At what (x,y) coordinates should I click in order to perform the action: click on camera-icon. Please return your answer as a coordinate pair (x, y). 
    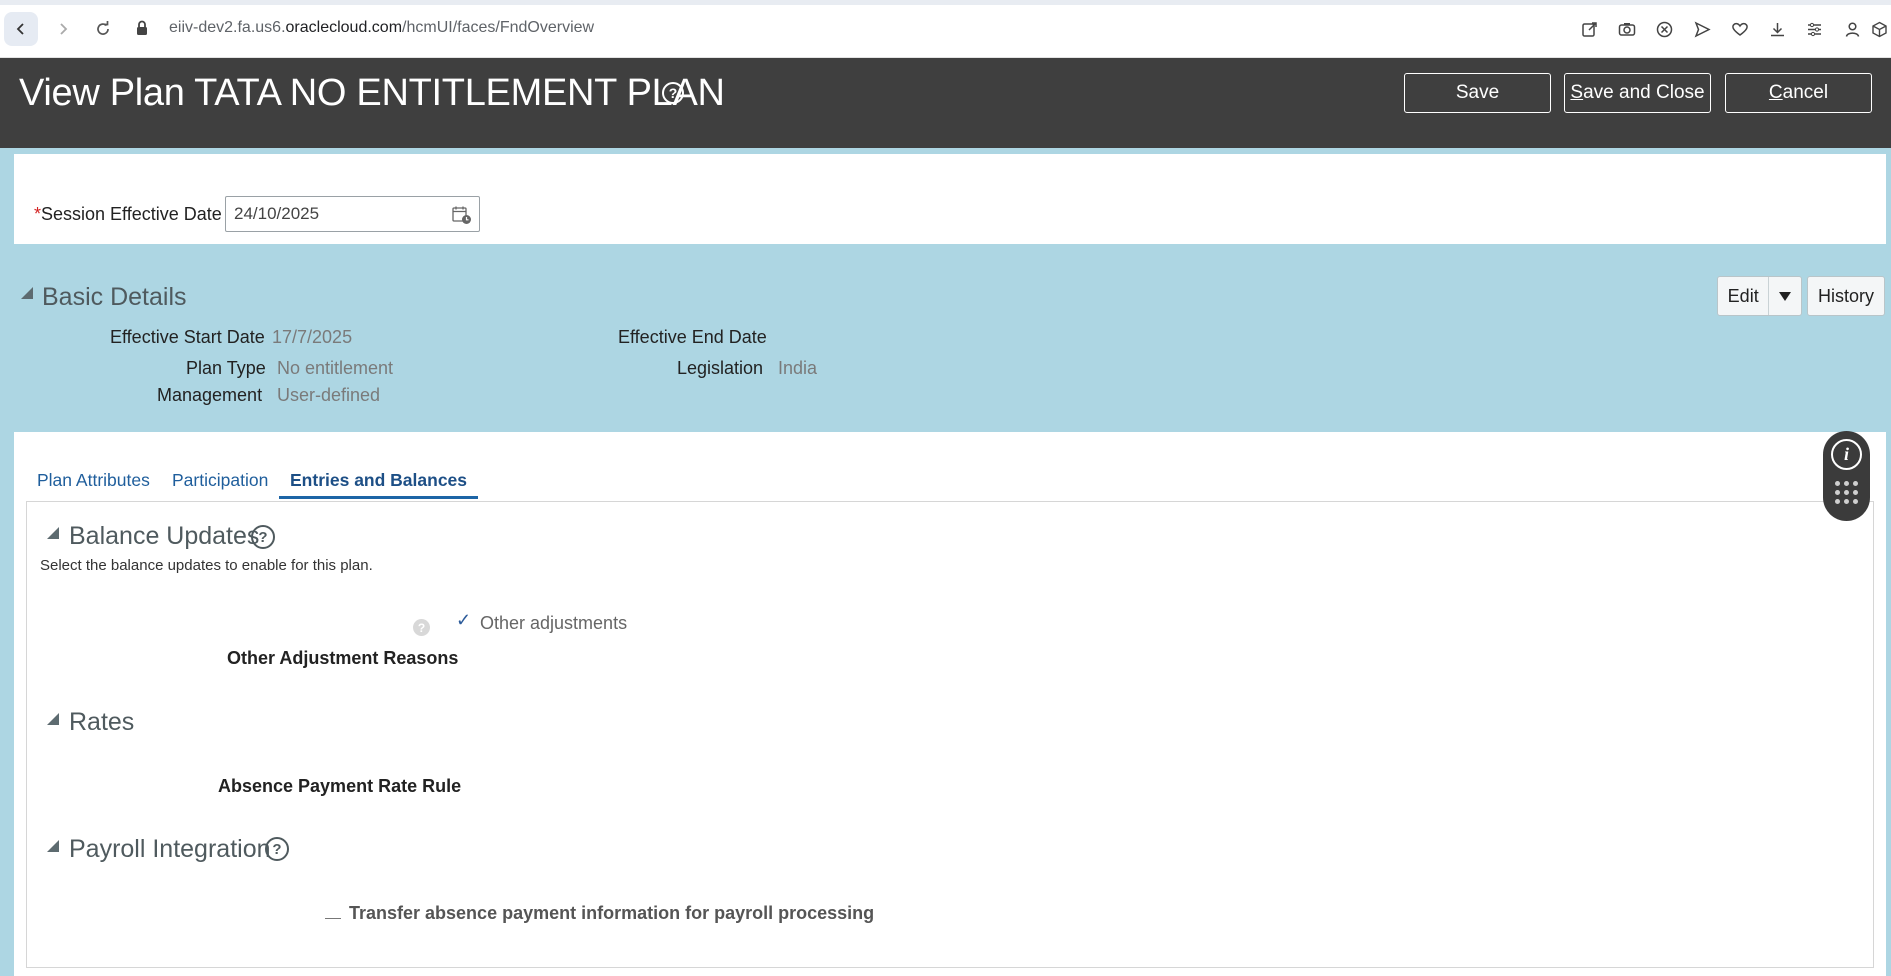
    Looking at the image, I should click on (1628, 29).